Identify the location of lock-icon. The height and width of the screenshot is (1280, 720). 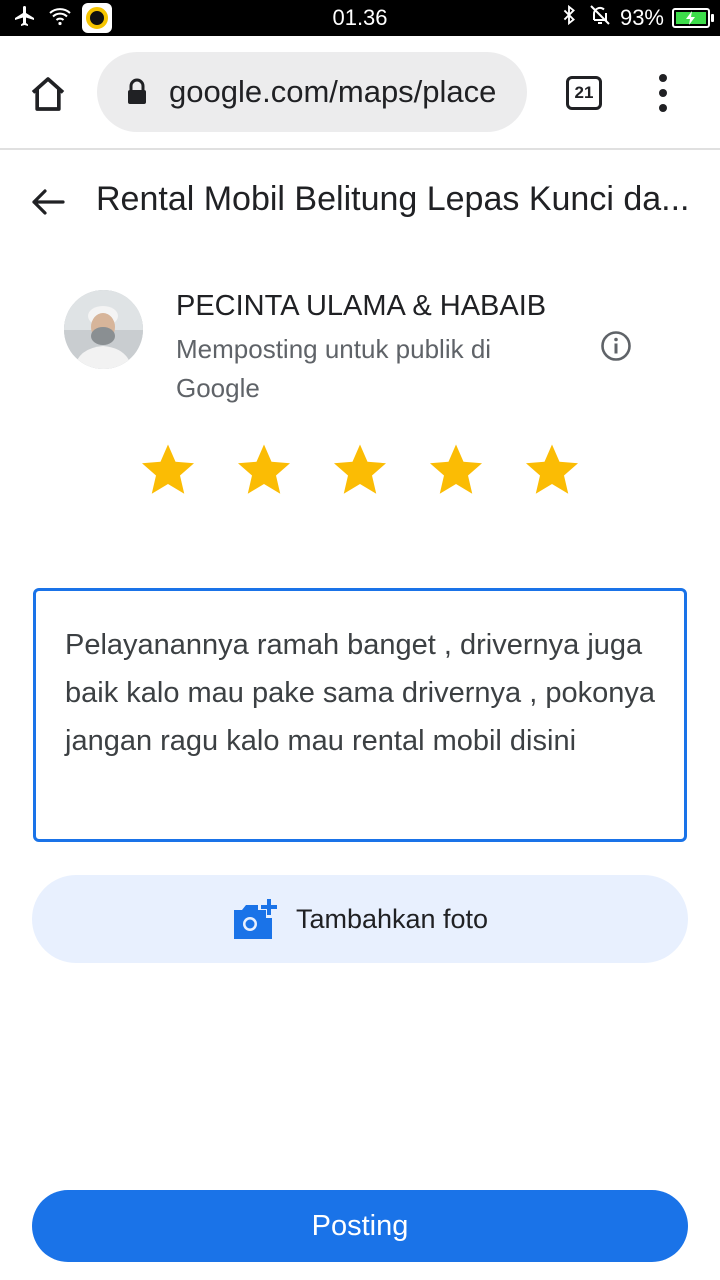
(137, 92).